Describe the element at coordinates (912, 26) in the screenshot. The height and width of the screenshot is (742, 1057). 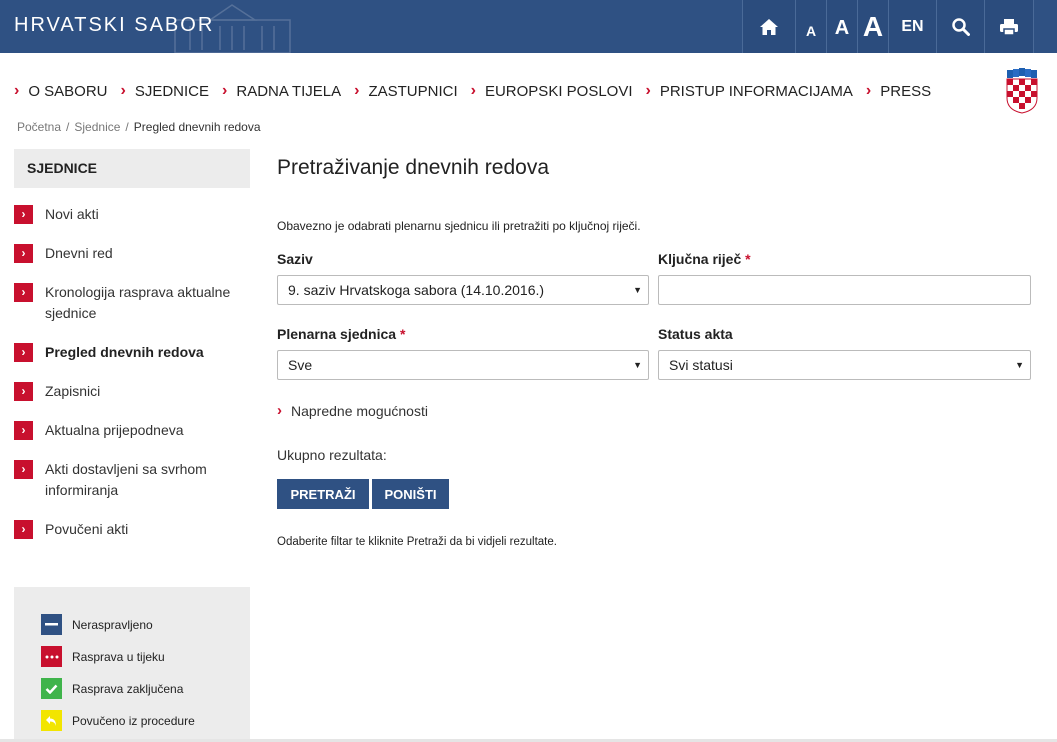
I see `language-en-button: EN` at that location.